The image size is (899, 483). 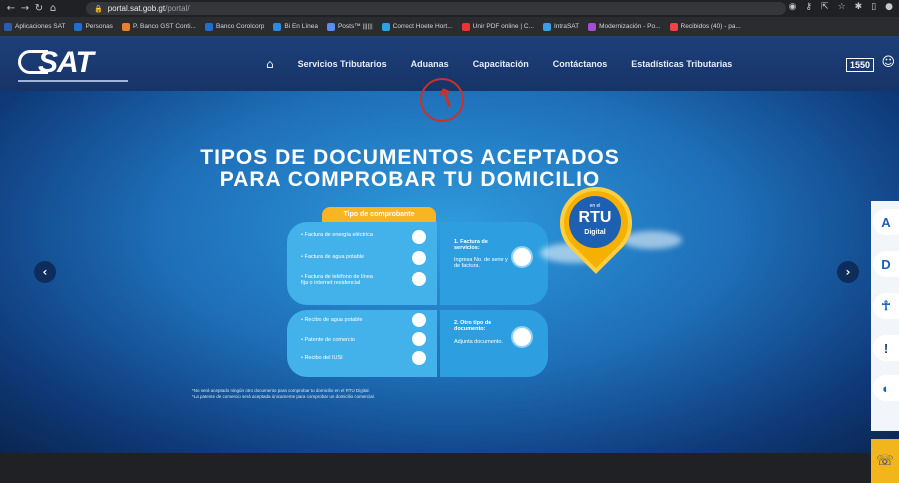 What do you see at coordinates (73, 81) in the screenshot?
I see `logo-underline` at bounding box center [73, 81].